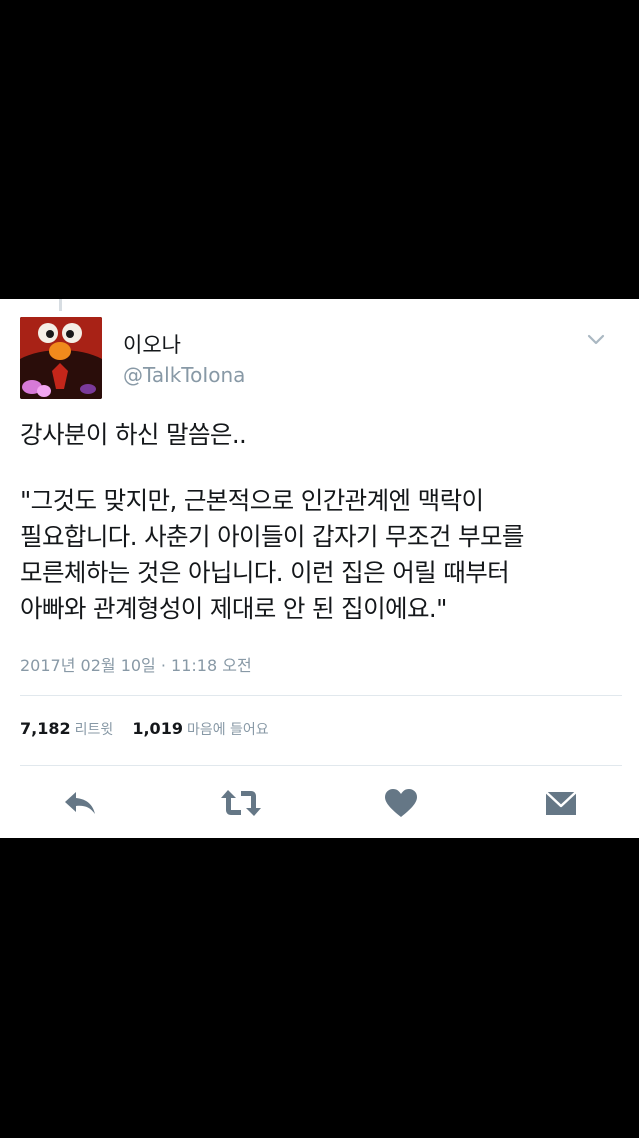  What do you see at coordinates (252, 500) in the screenshot?
I see `tweet-text-line: "그것도 맞지만, 근본적으로 인간관계엔 맥락이` at bounding box center [252, 500].